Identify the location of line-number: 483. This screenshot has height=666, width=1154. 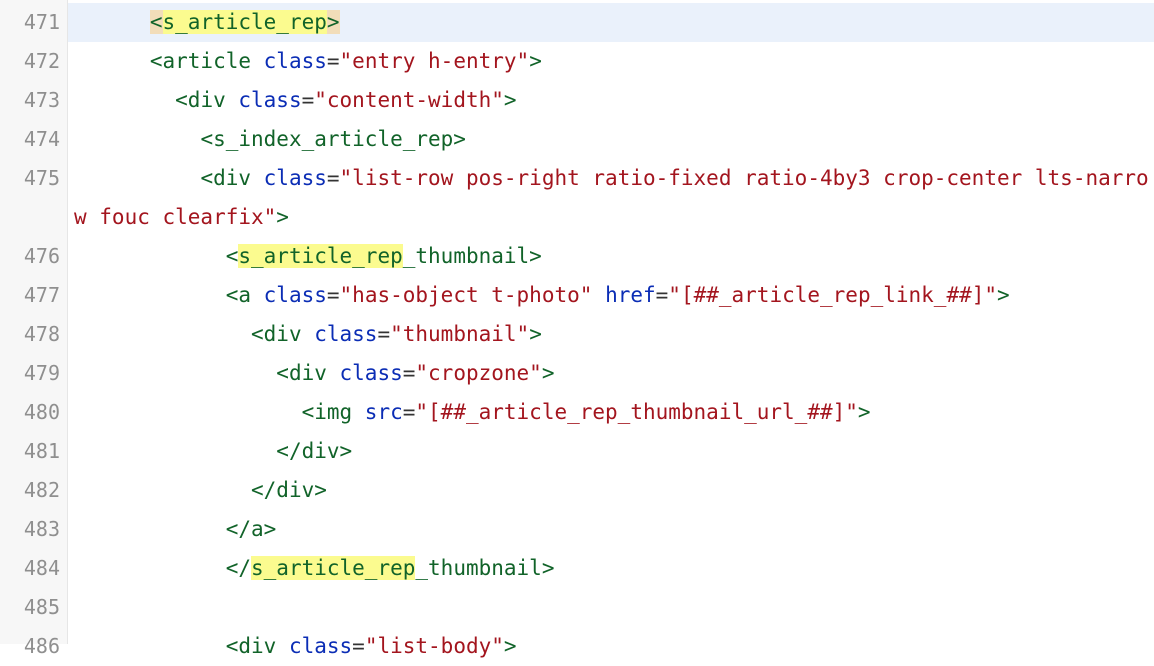
(41, 529).